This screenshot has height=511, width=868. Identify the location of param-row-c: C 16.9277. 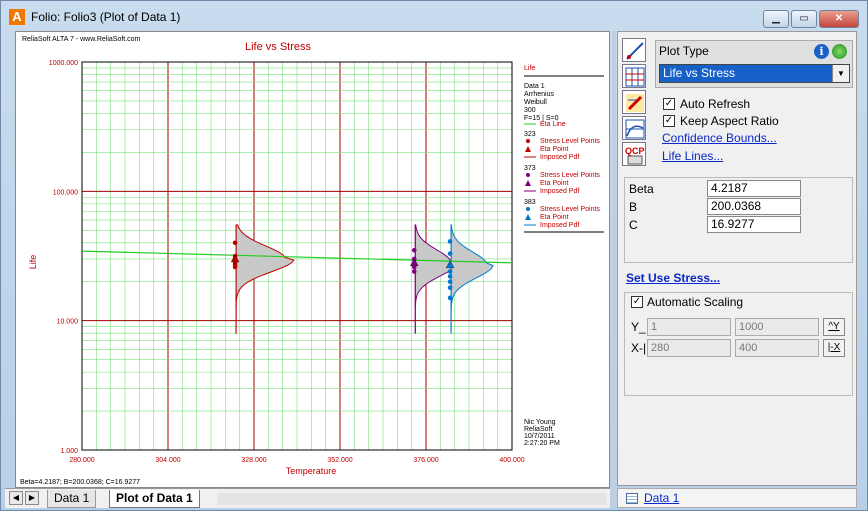
(739, 225).